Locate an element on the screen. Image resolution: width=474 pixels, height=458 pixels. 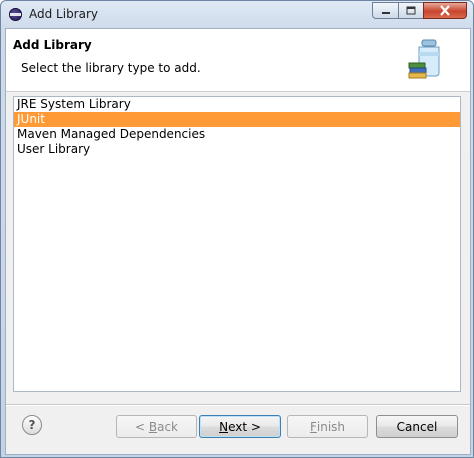
minimize-icon is located at coordinates (385, 12).